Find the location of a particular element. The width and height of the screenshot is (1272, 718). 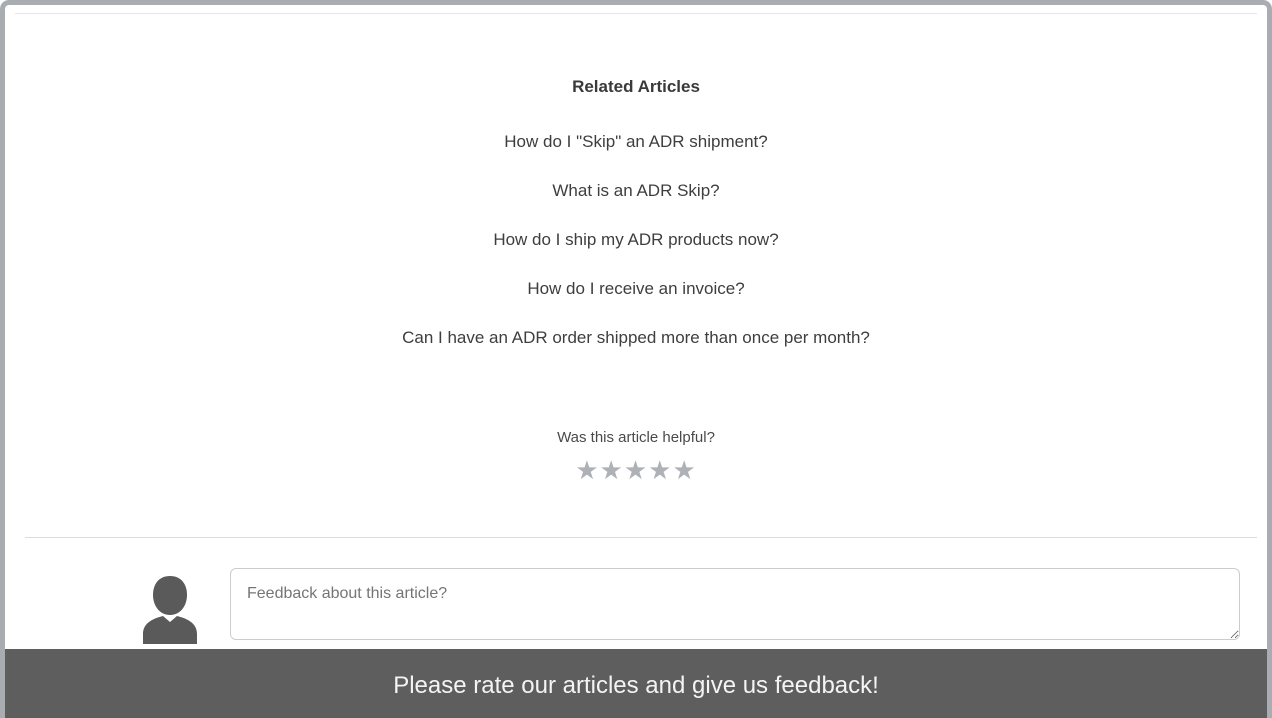

list-item: How do I ship my ADR products now? is located at coordinates (636, 251).